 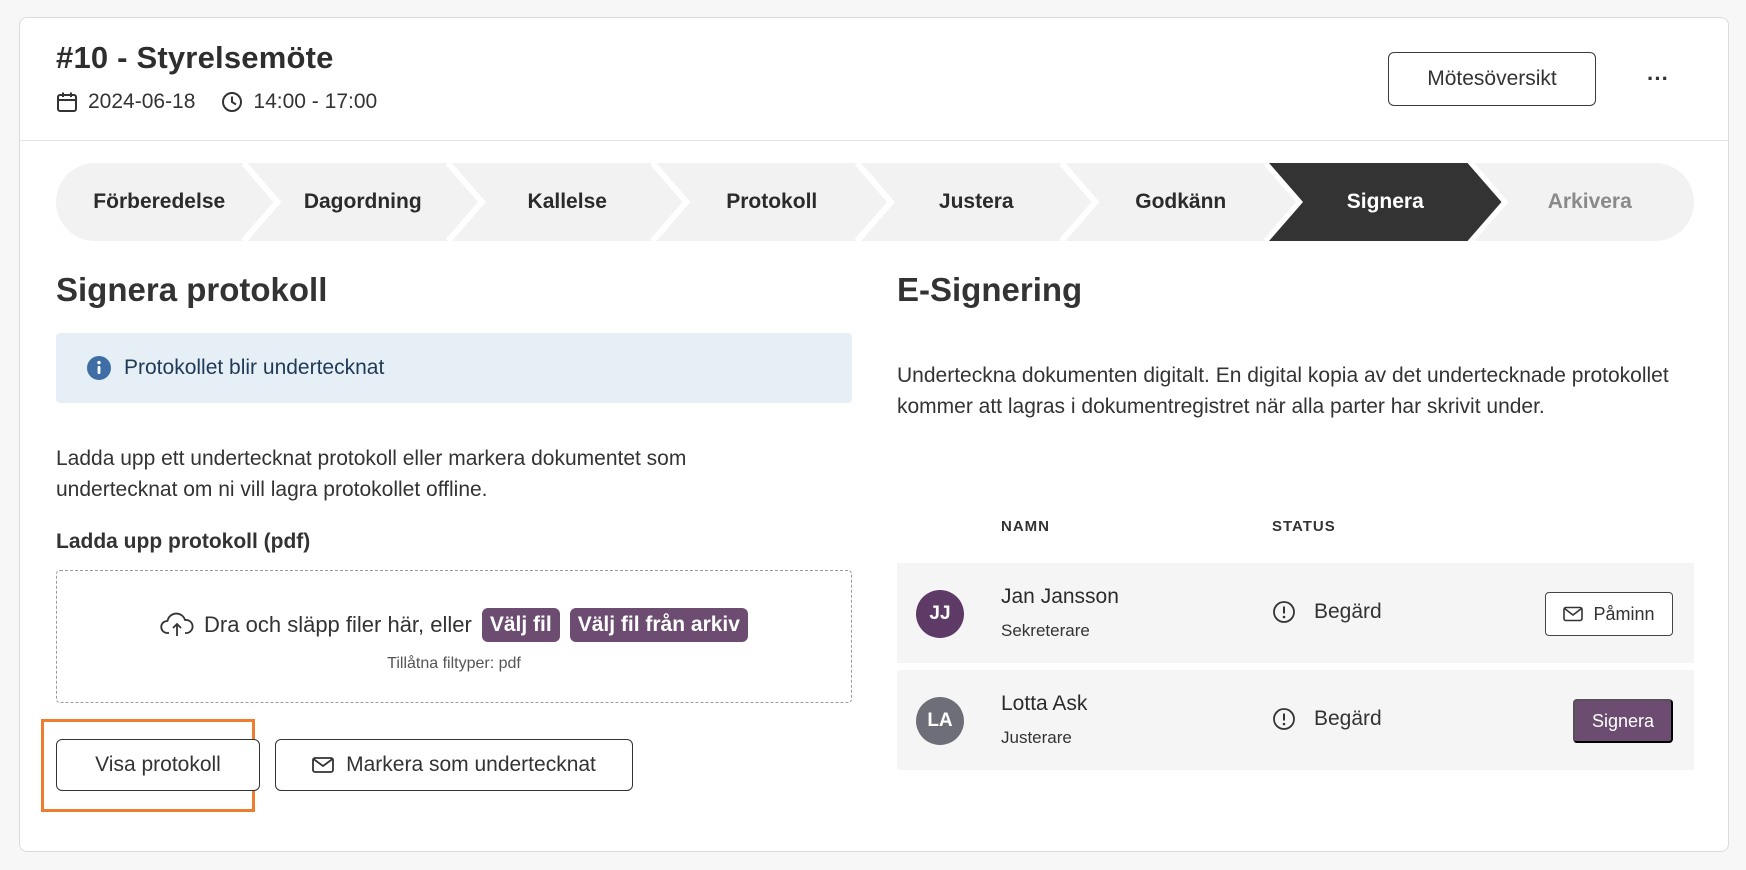 What do you see at coordinates (195, 57) in the screenshot?
I see `meeting-title: #10 - Styrelsemöte` at bounding box center [195, 57].